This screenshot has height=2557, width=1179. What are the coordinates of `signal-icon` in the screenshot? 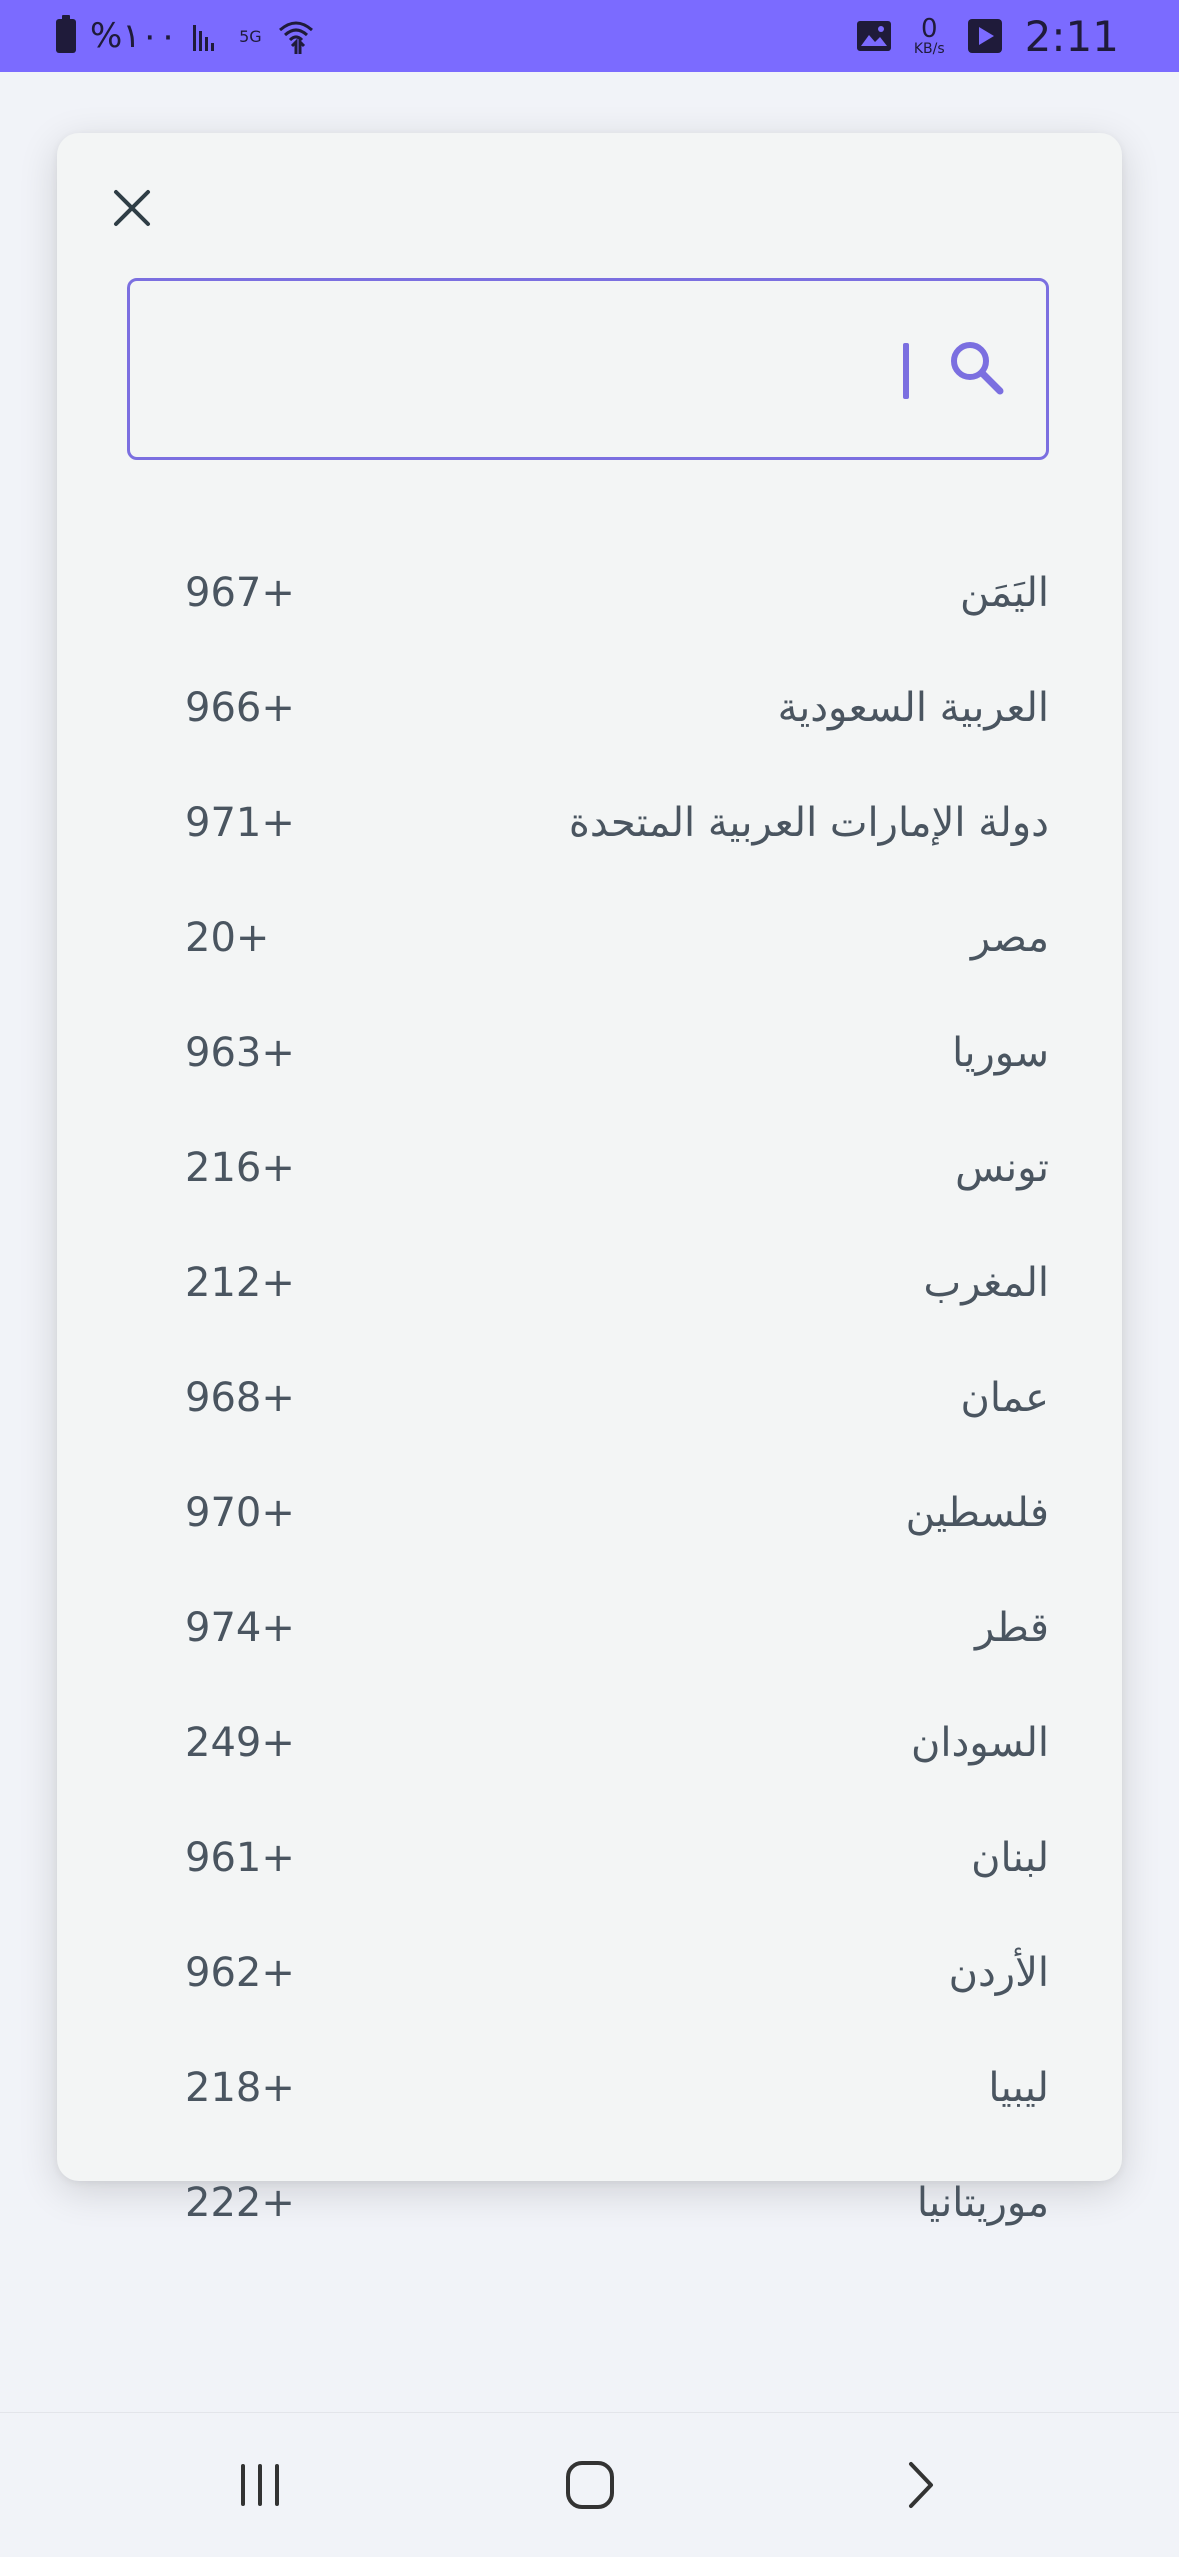 It's located at (208, 36).